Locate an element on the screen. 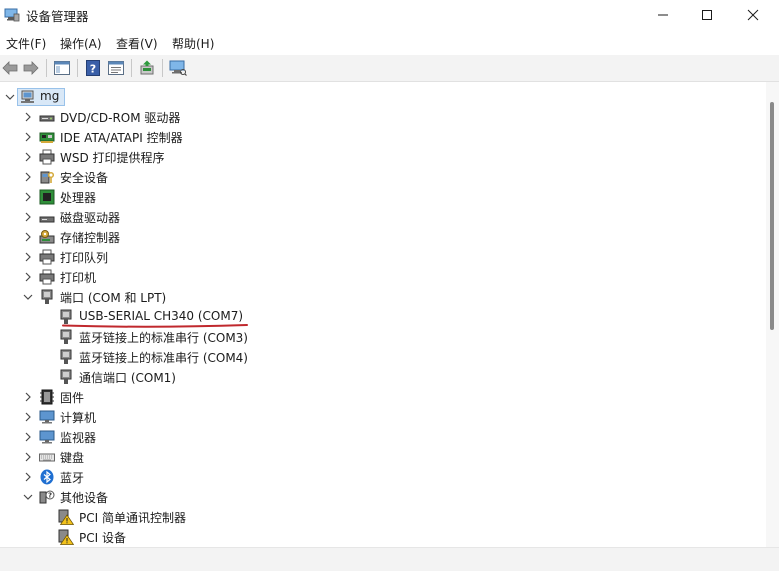  tree-device-label: PCI 简单通讯控制器 is located at coordinates (132, 518).